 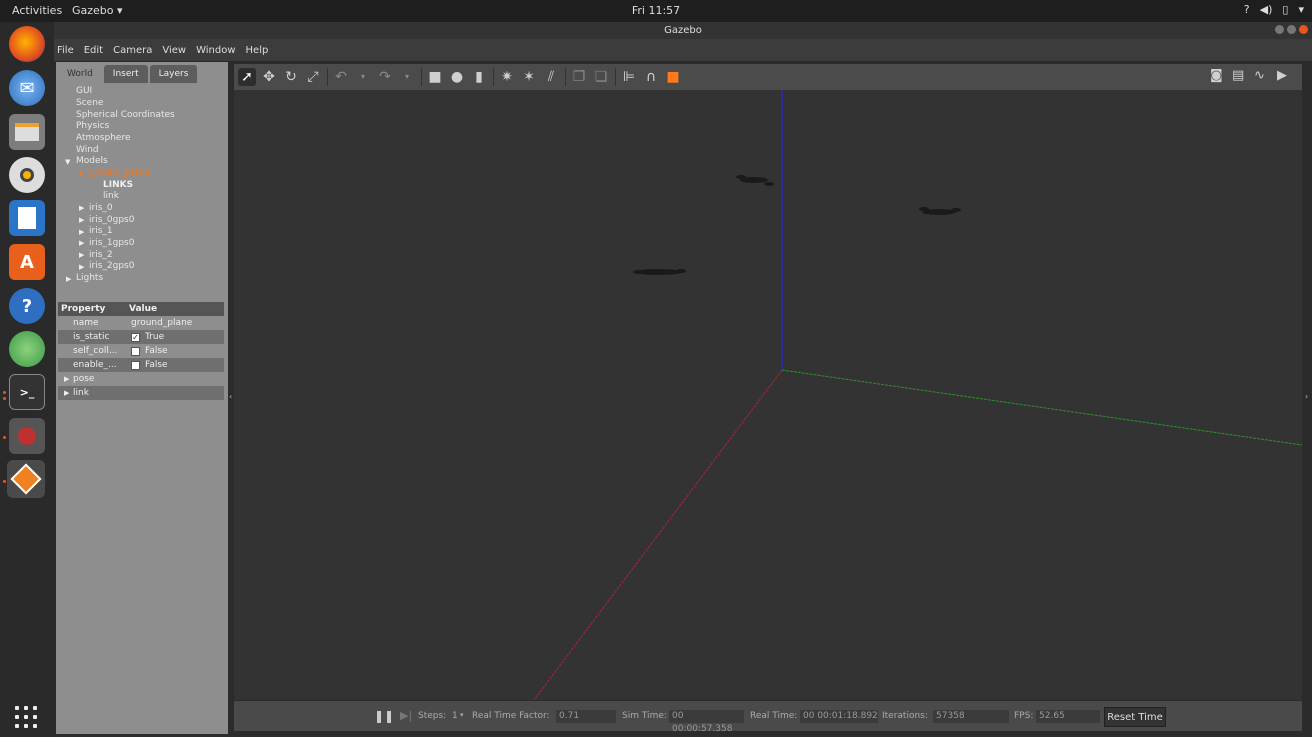 What do you see at coordinates (551, 77) in the screenshot?
I see `directional-light-icon: ⫽` at bounding box center [551, 77].